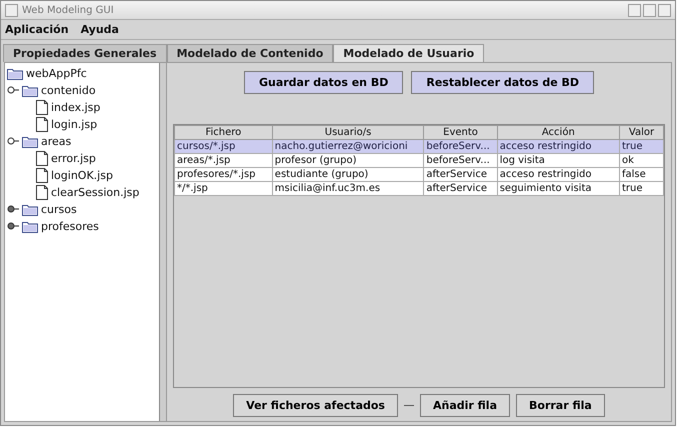  I want to click on tree-item: login.jsp, so click(74, 124).